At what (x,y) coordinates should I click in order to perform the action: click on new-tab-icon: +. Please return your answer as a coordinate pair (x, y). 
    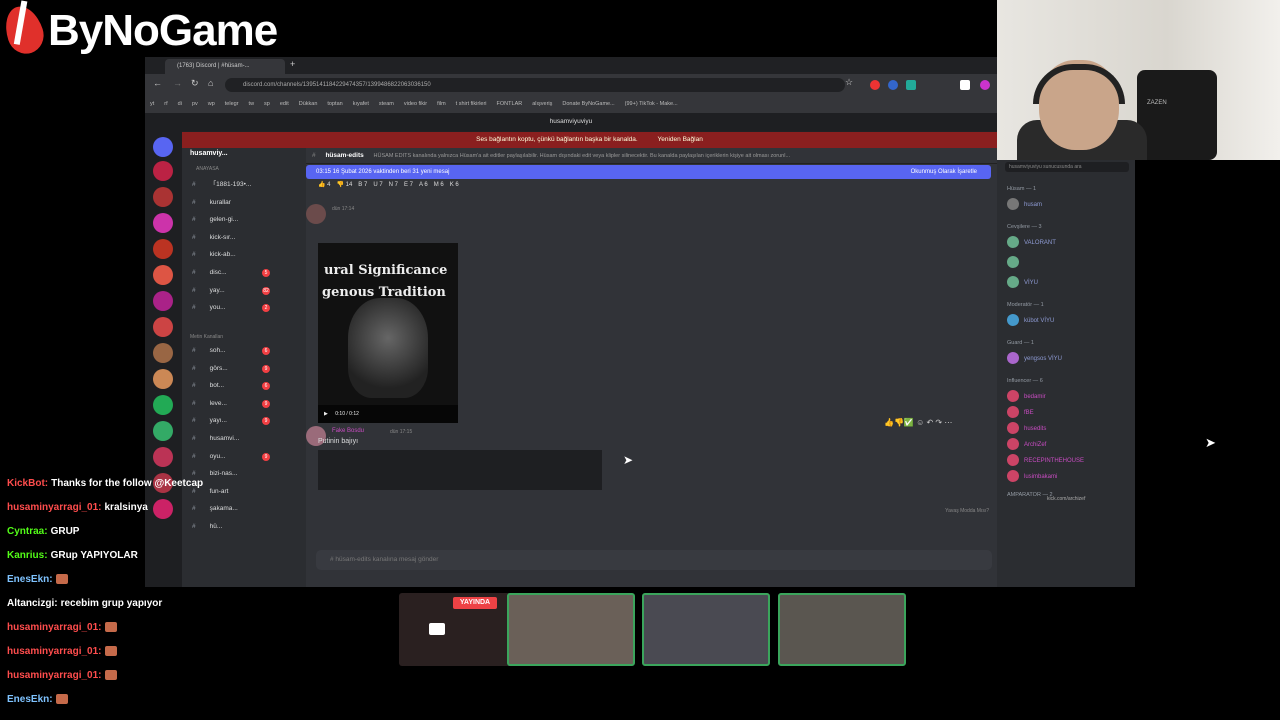
    Looking at the image, I should click on (292, 64).